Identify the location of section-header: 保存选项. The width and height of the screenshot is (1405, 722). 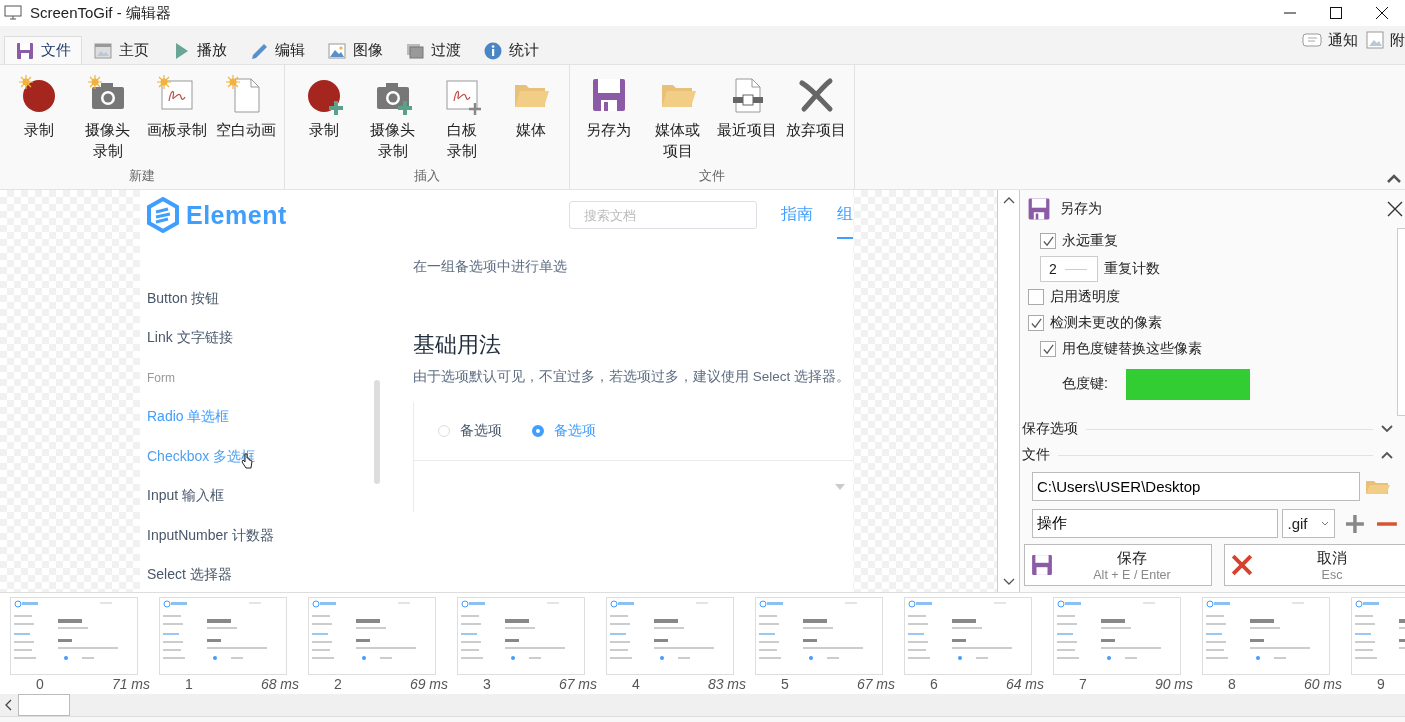
(1050, 429).